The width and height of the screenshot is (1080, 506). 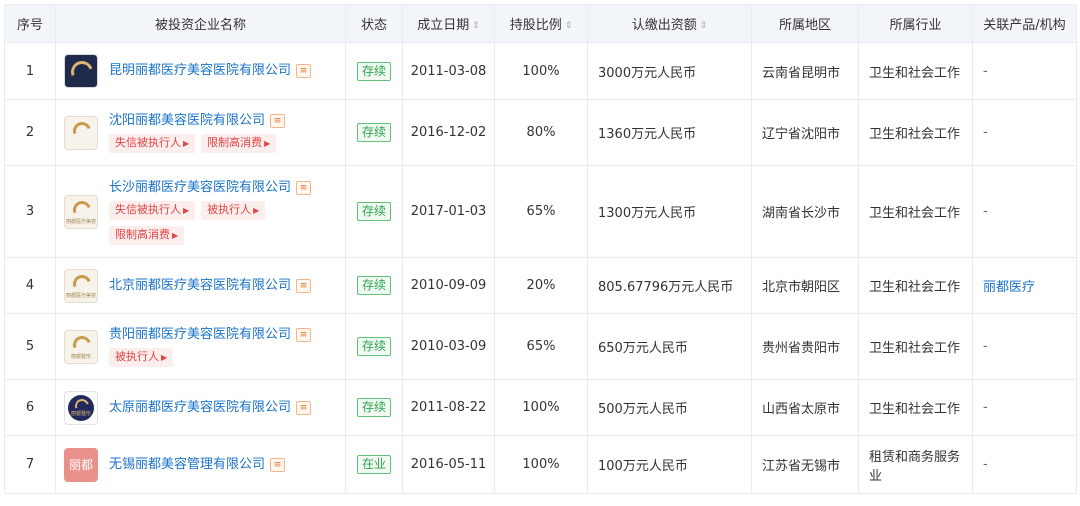 I want to click on column-header-company: 被投资企业名称, so click(x=200, y=23).